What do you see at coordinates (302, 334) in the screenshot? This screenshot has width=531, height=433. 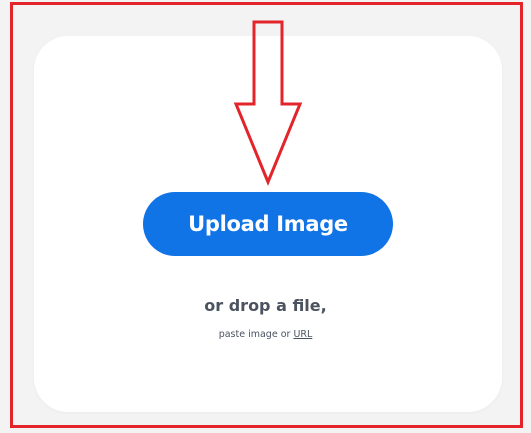 I see `url-link: URL` at bounding box center [302, 334].